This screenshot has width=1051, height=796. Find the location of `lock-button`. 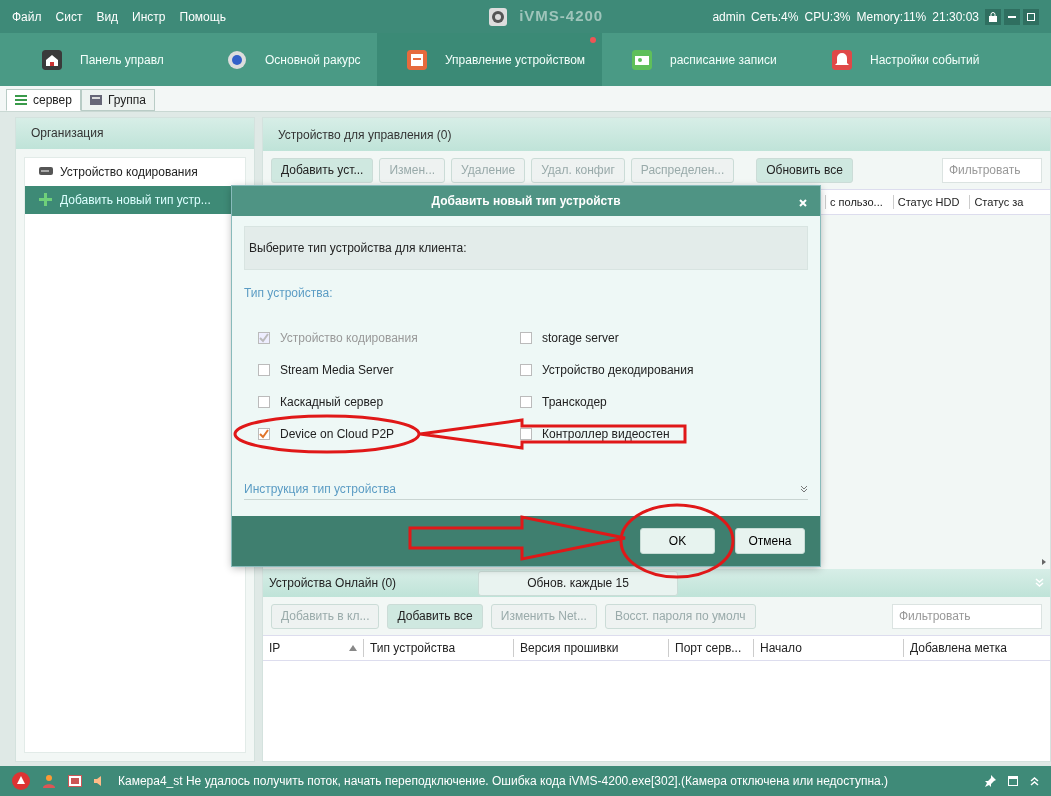

lock-button is located at coordinates (993, 16).